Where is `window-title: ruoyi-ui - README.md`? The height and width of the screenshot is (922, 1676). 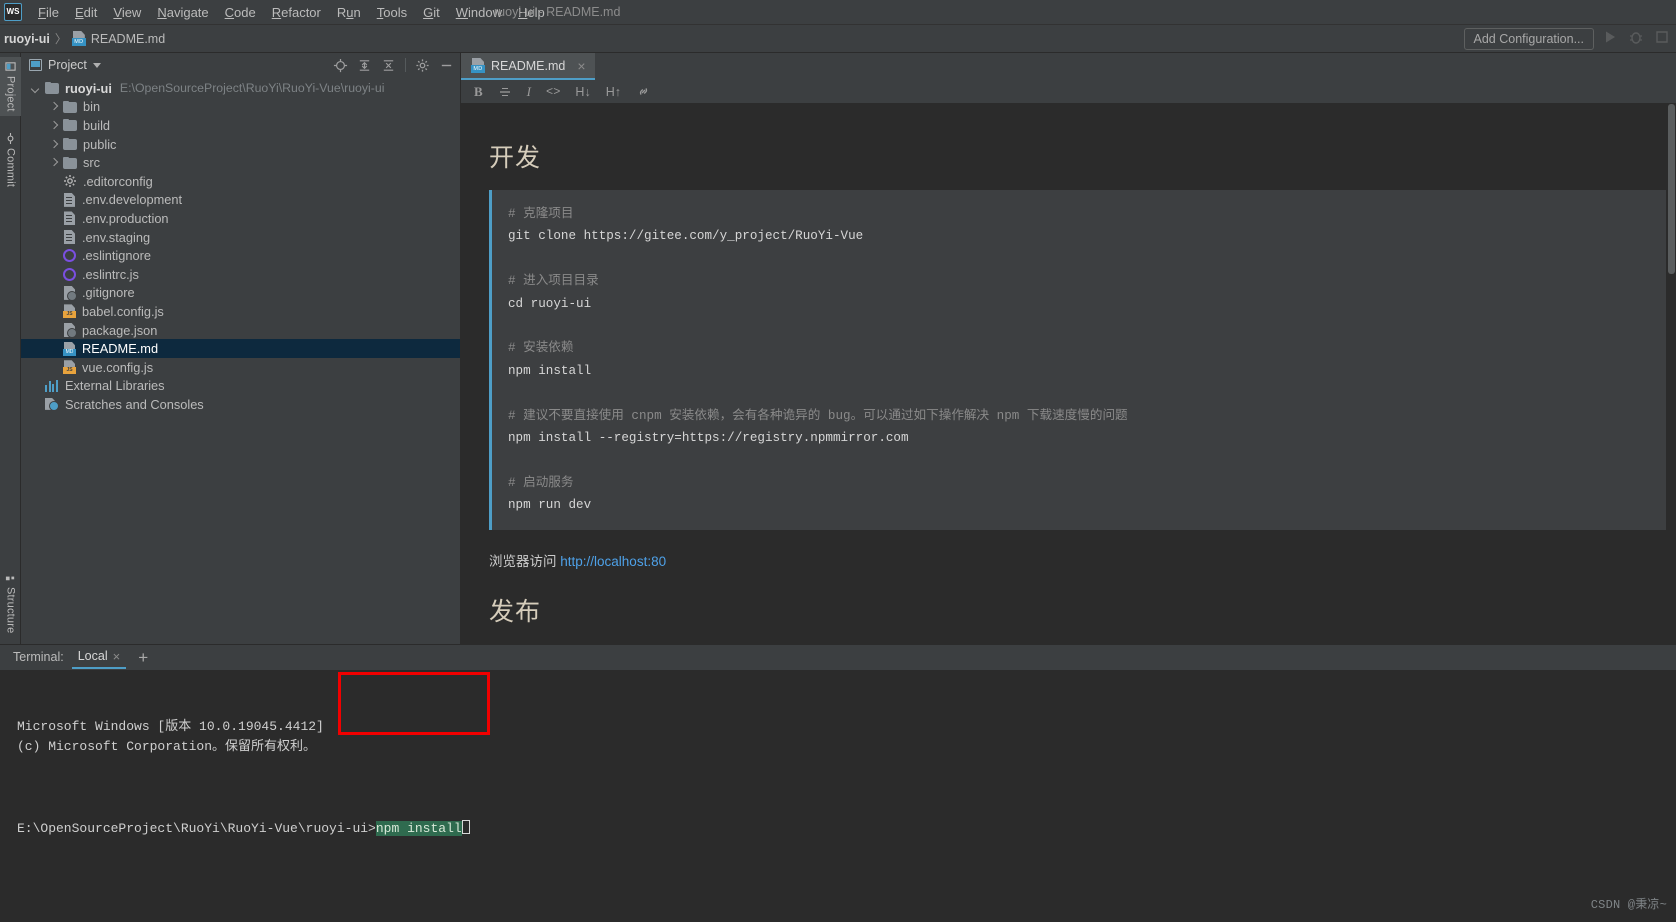
window-title: ruoyi-ui - README.md is located at coordinates (557, 12).